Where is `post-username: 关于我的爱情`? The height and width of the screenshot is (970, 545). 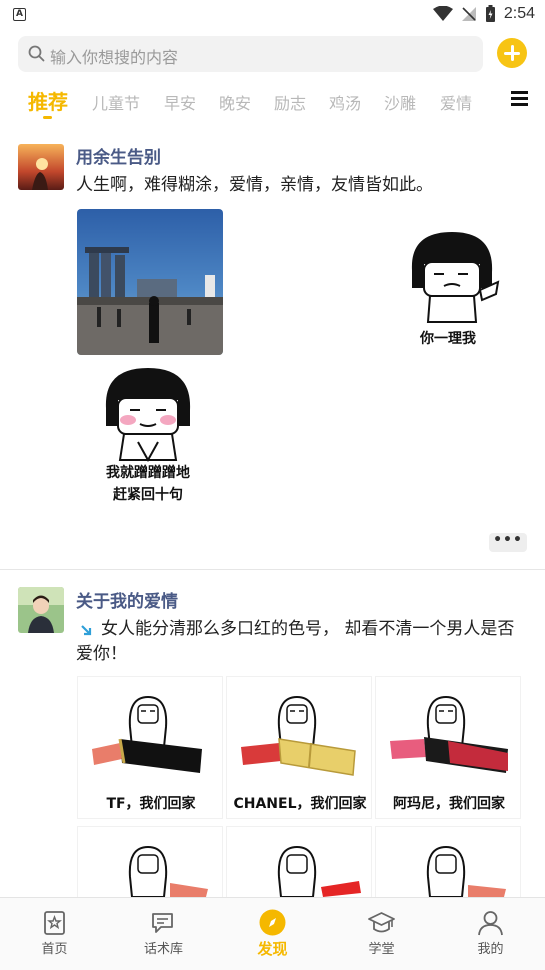
post-username: 关于我的爱情 is located at coordinates (127, 599).